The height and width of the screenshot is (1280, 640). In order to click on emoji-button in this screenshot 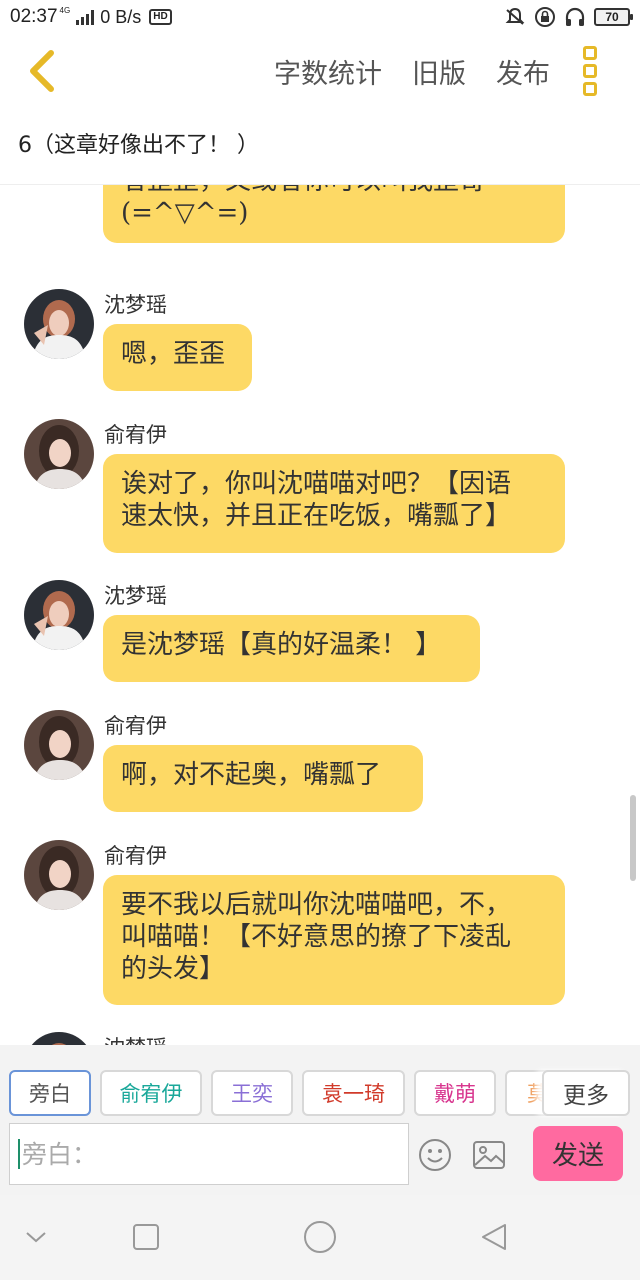, I will do `click(435, 1155)`.